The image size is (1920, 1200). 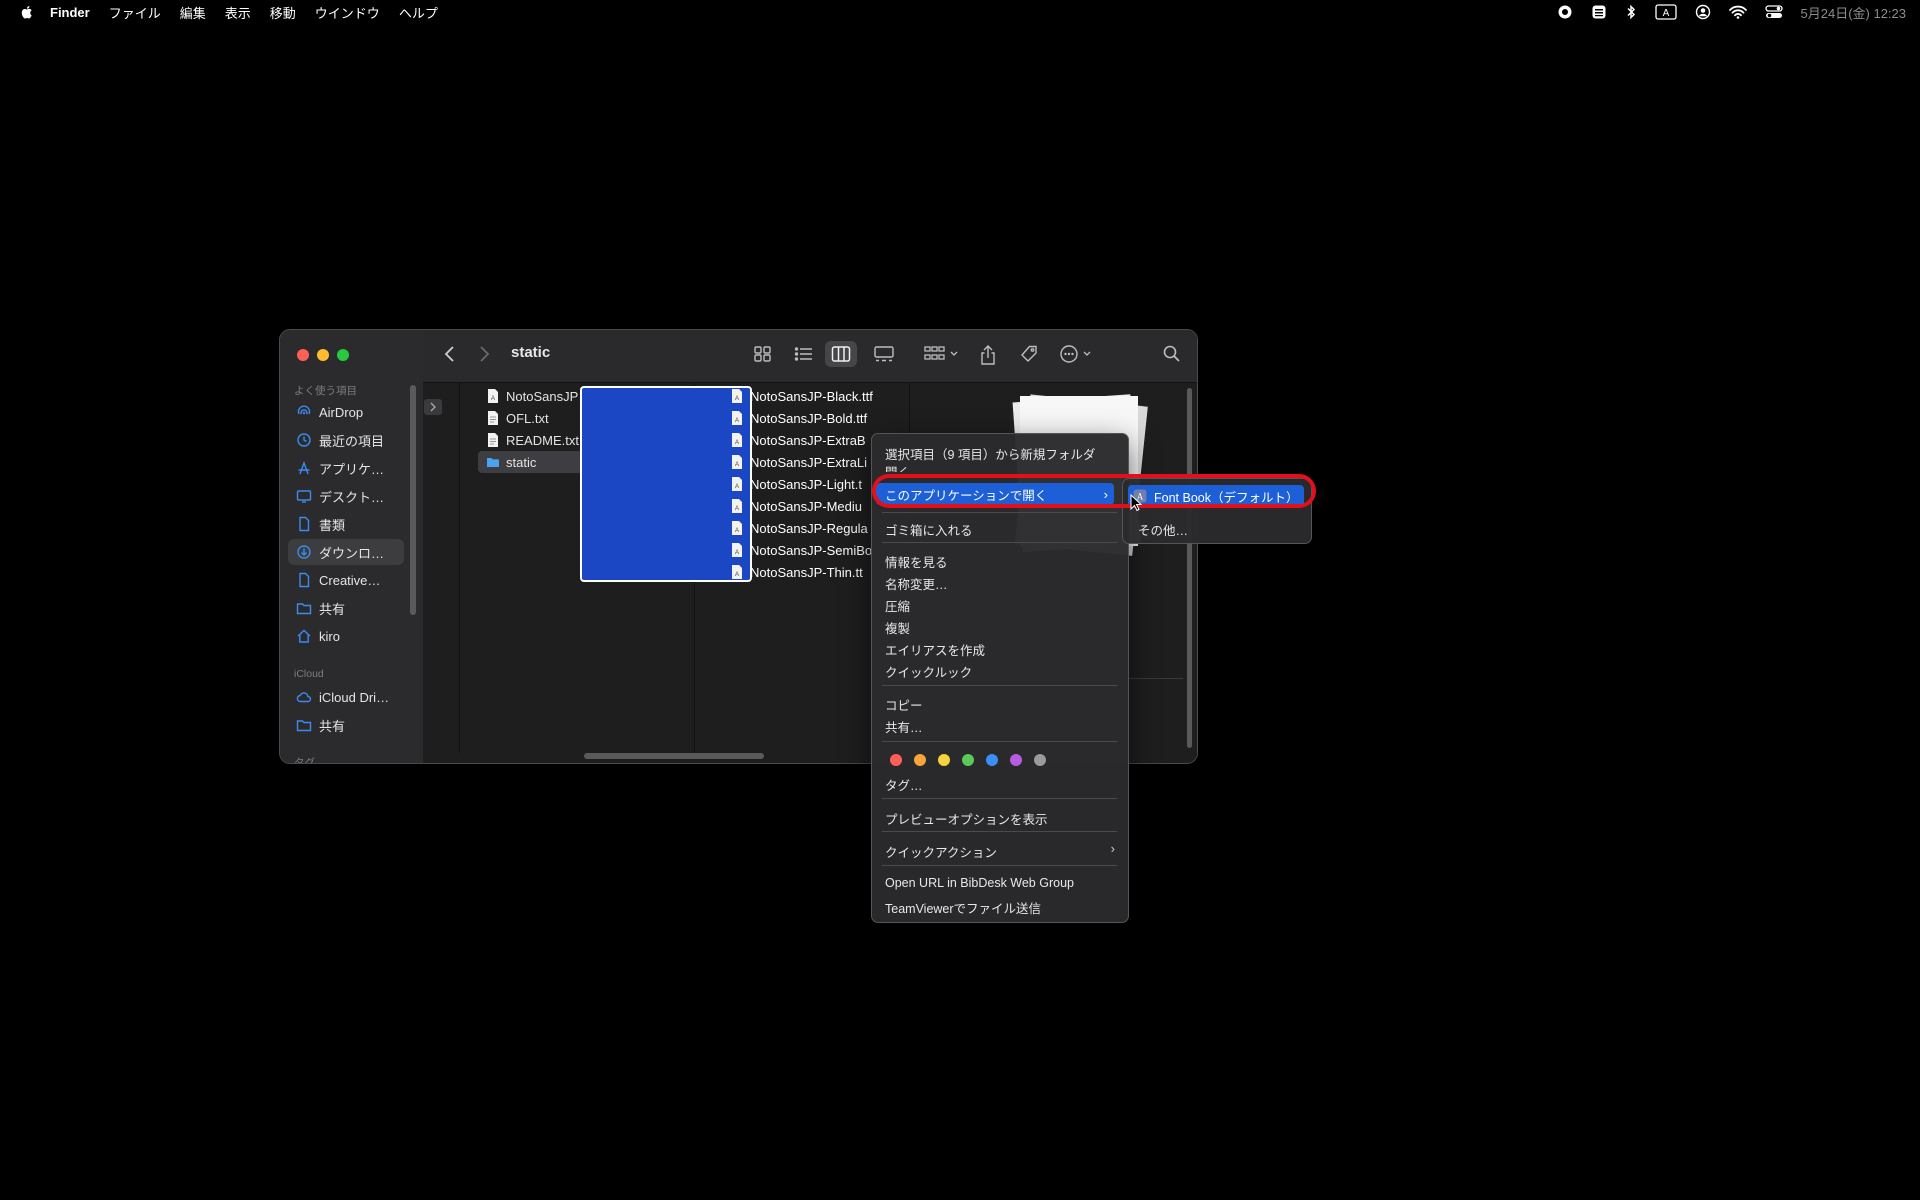 I want to click on minimize-button, so click(x=323, y=355).